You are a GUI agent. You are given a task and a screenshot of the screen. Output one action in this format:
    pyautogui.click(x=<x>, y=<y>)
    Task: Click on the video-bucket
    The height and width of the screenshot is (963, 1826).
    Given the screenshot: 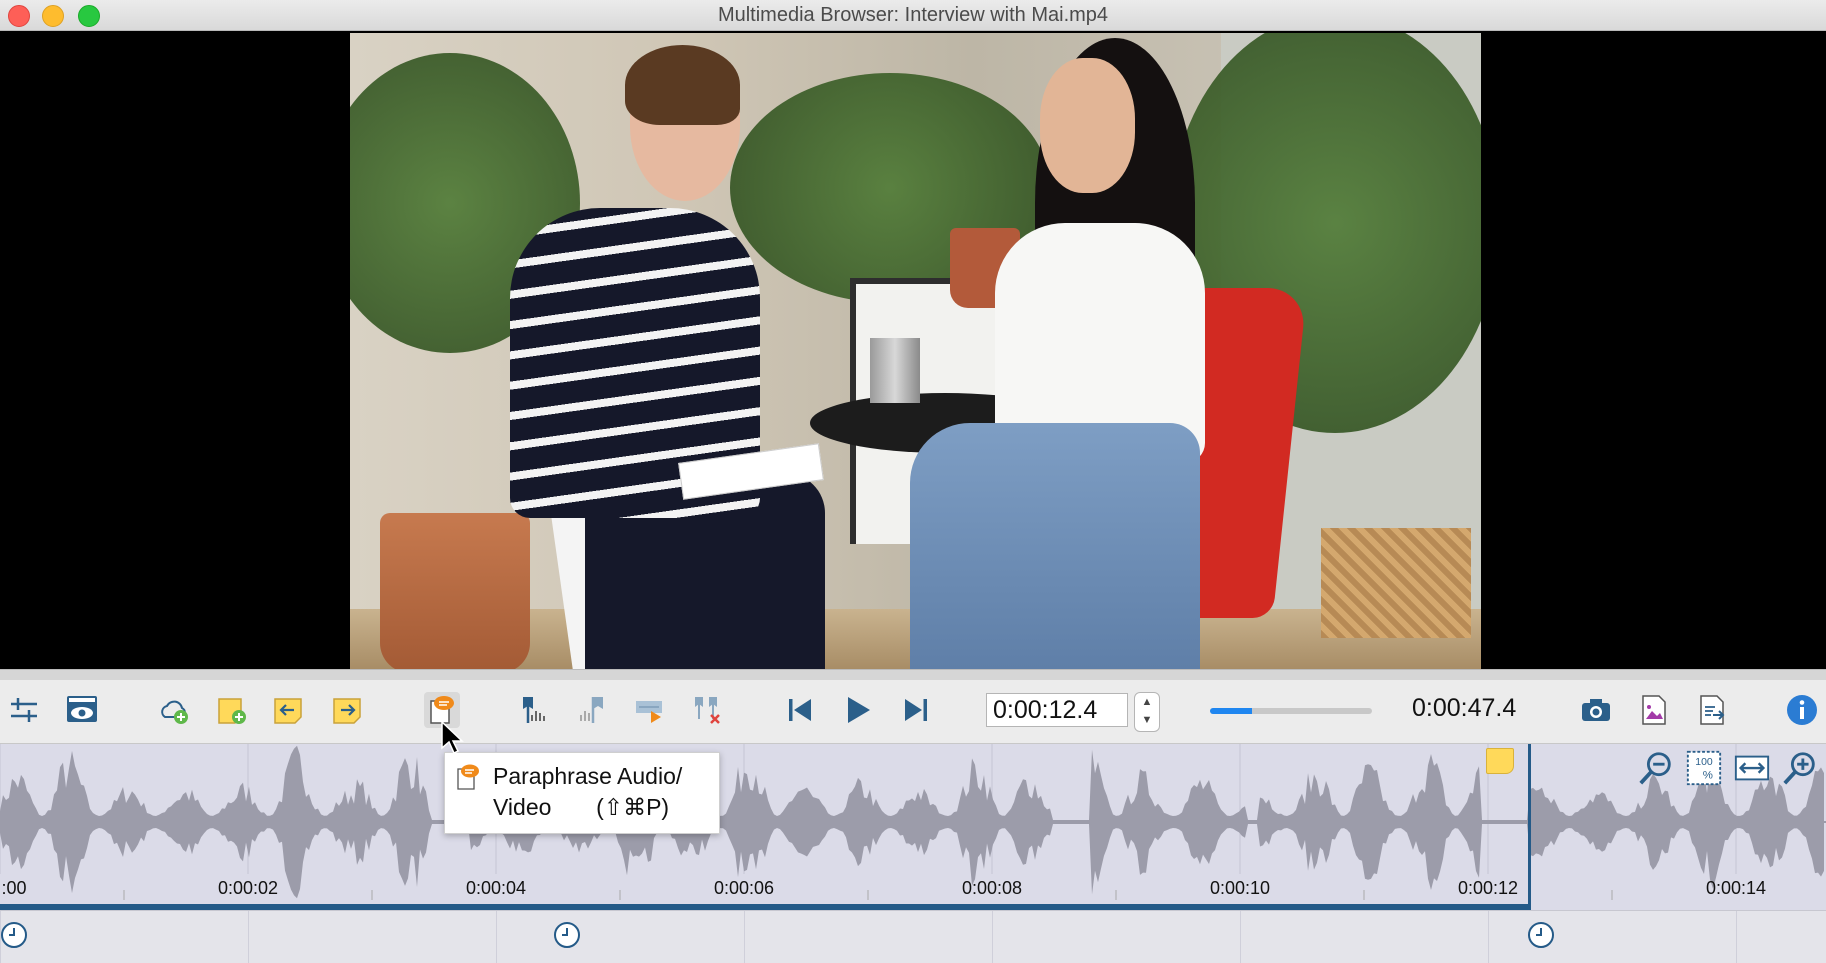 What is the action you would take?
    pyautogui.click(x=895, y=370)
    